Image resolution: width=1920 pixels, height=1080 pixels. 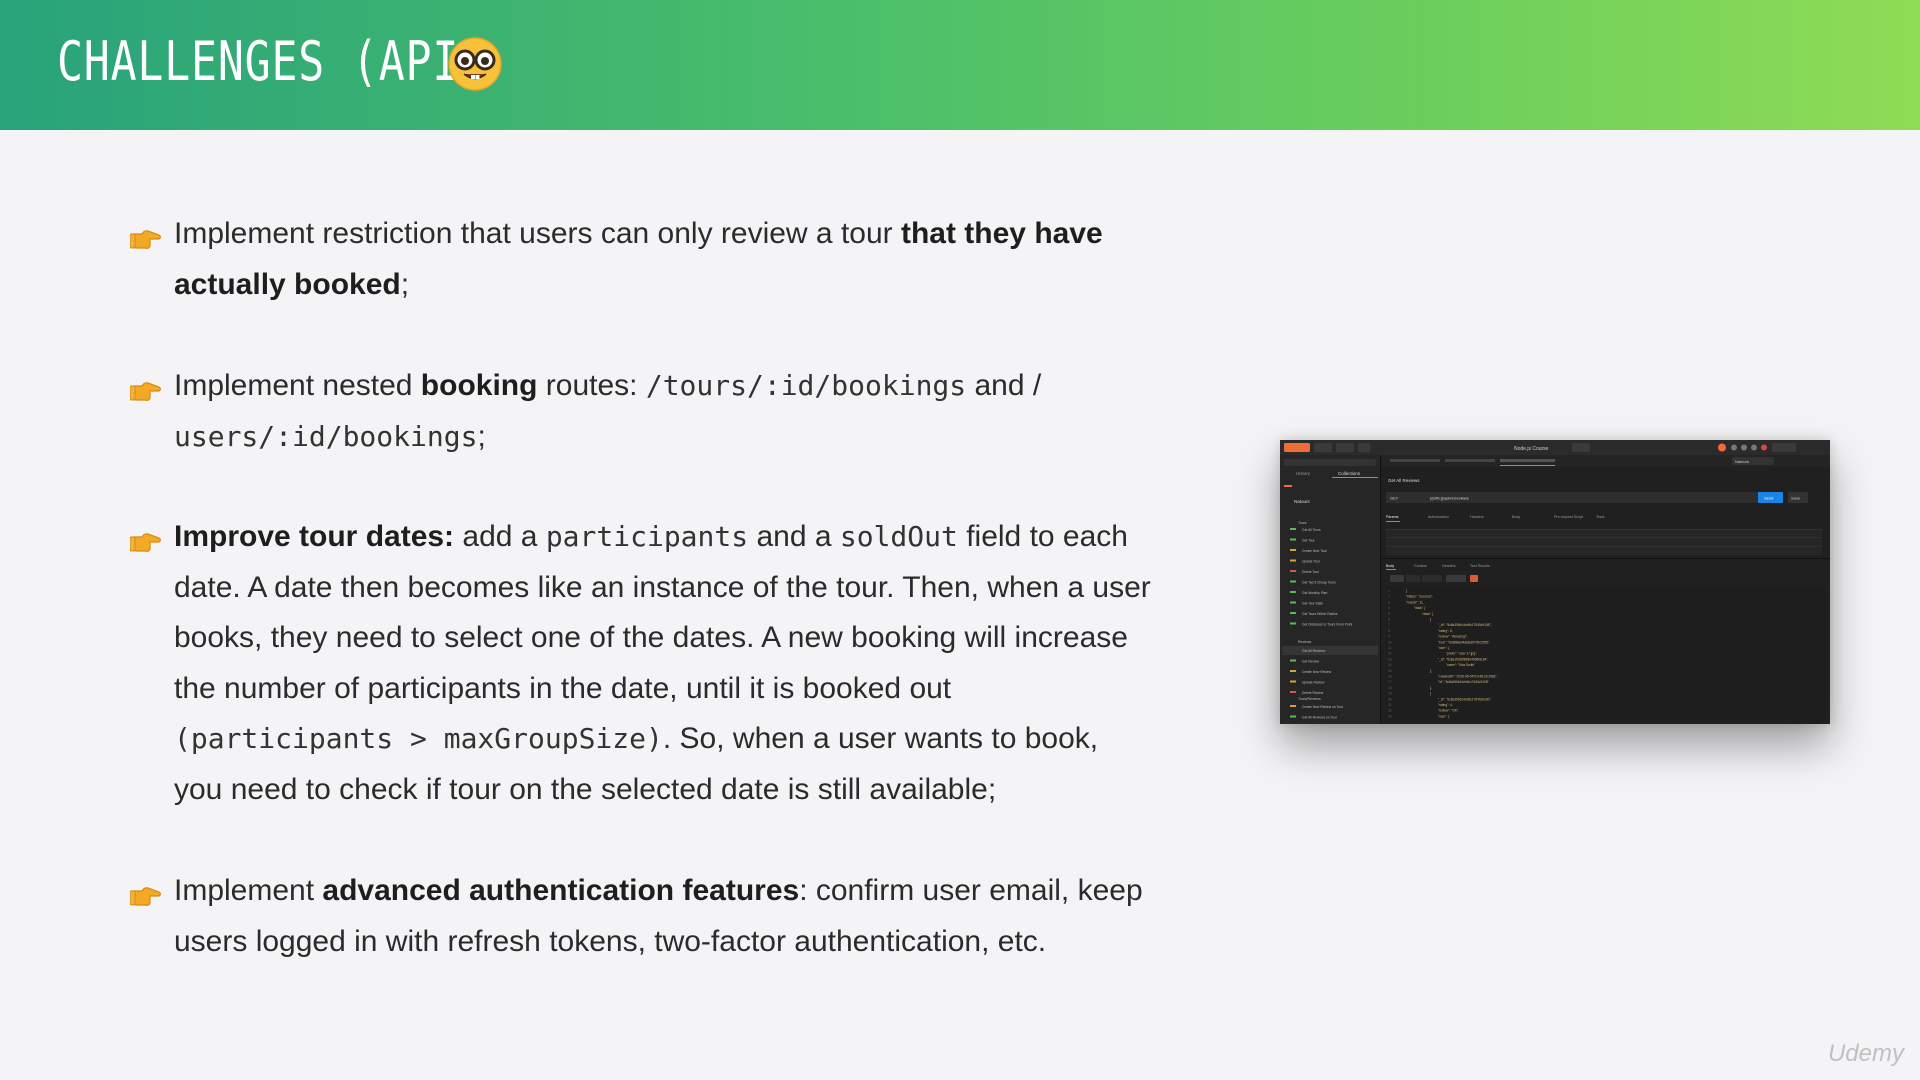 I want to click on request-tab: Params, so click(x=1392, y=517).